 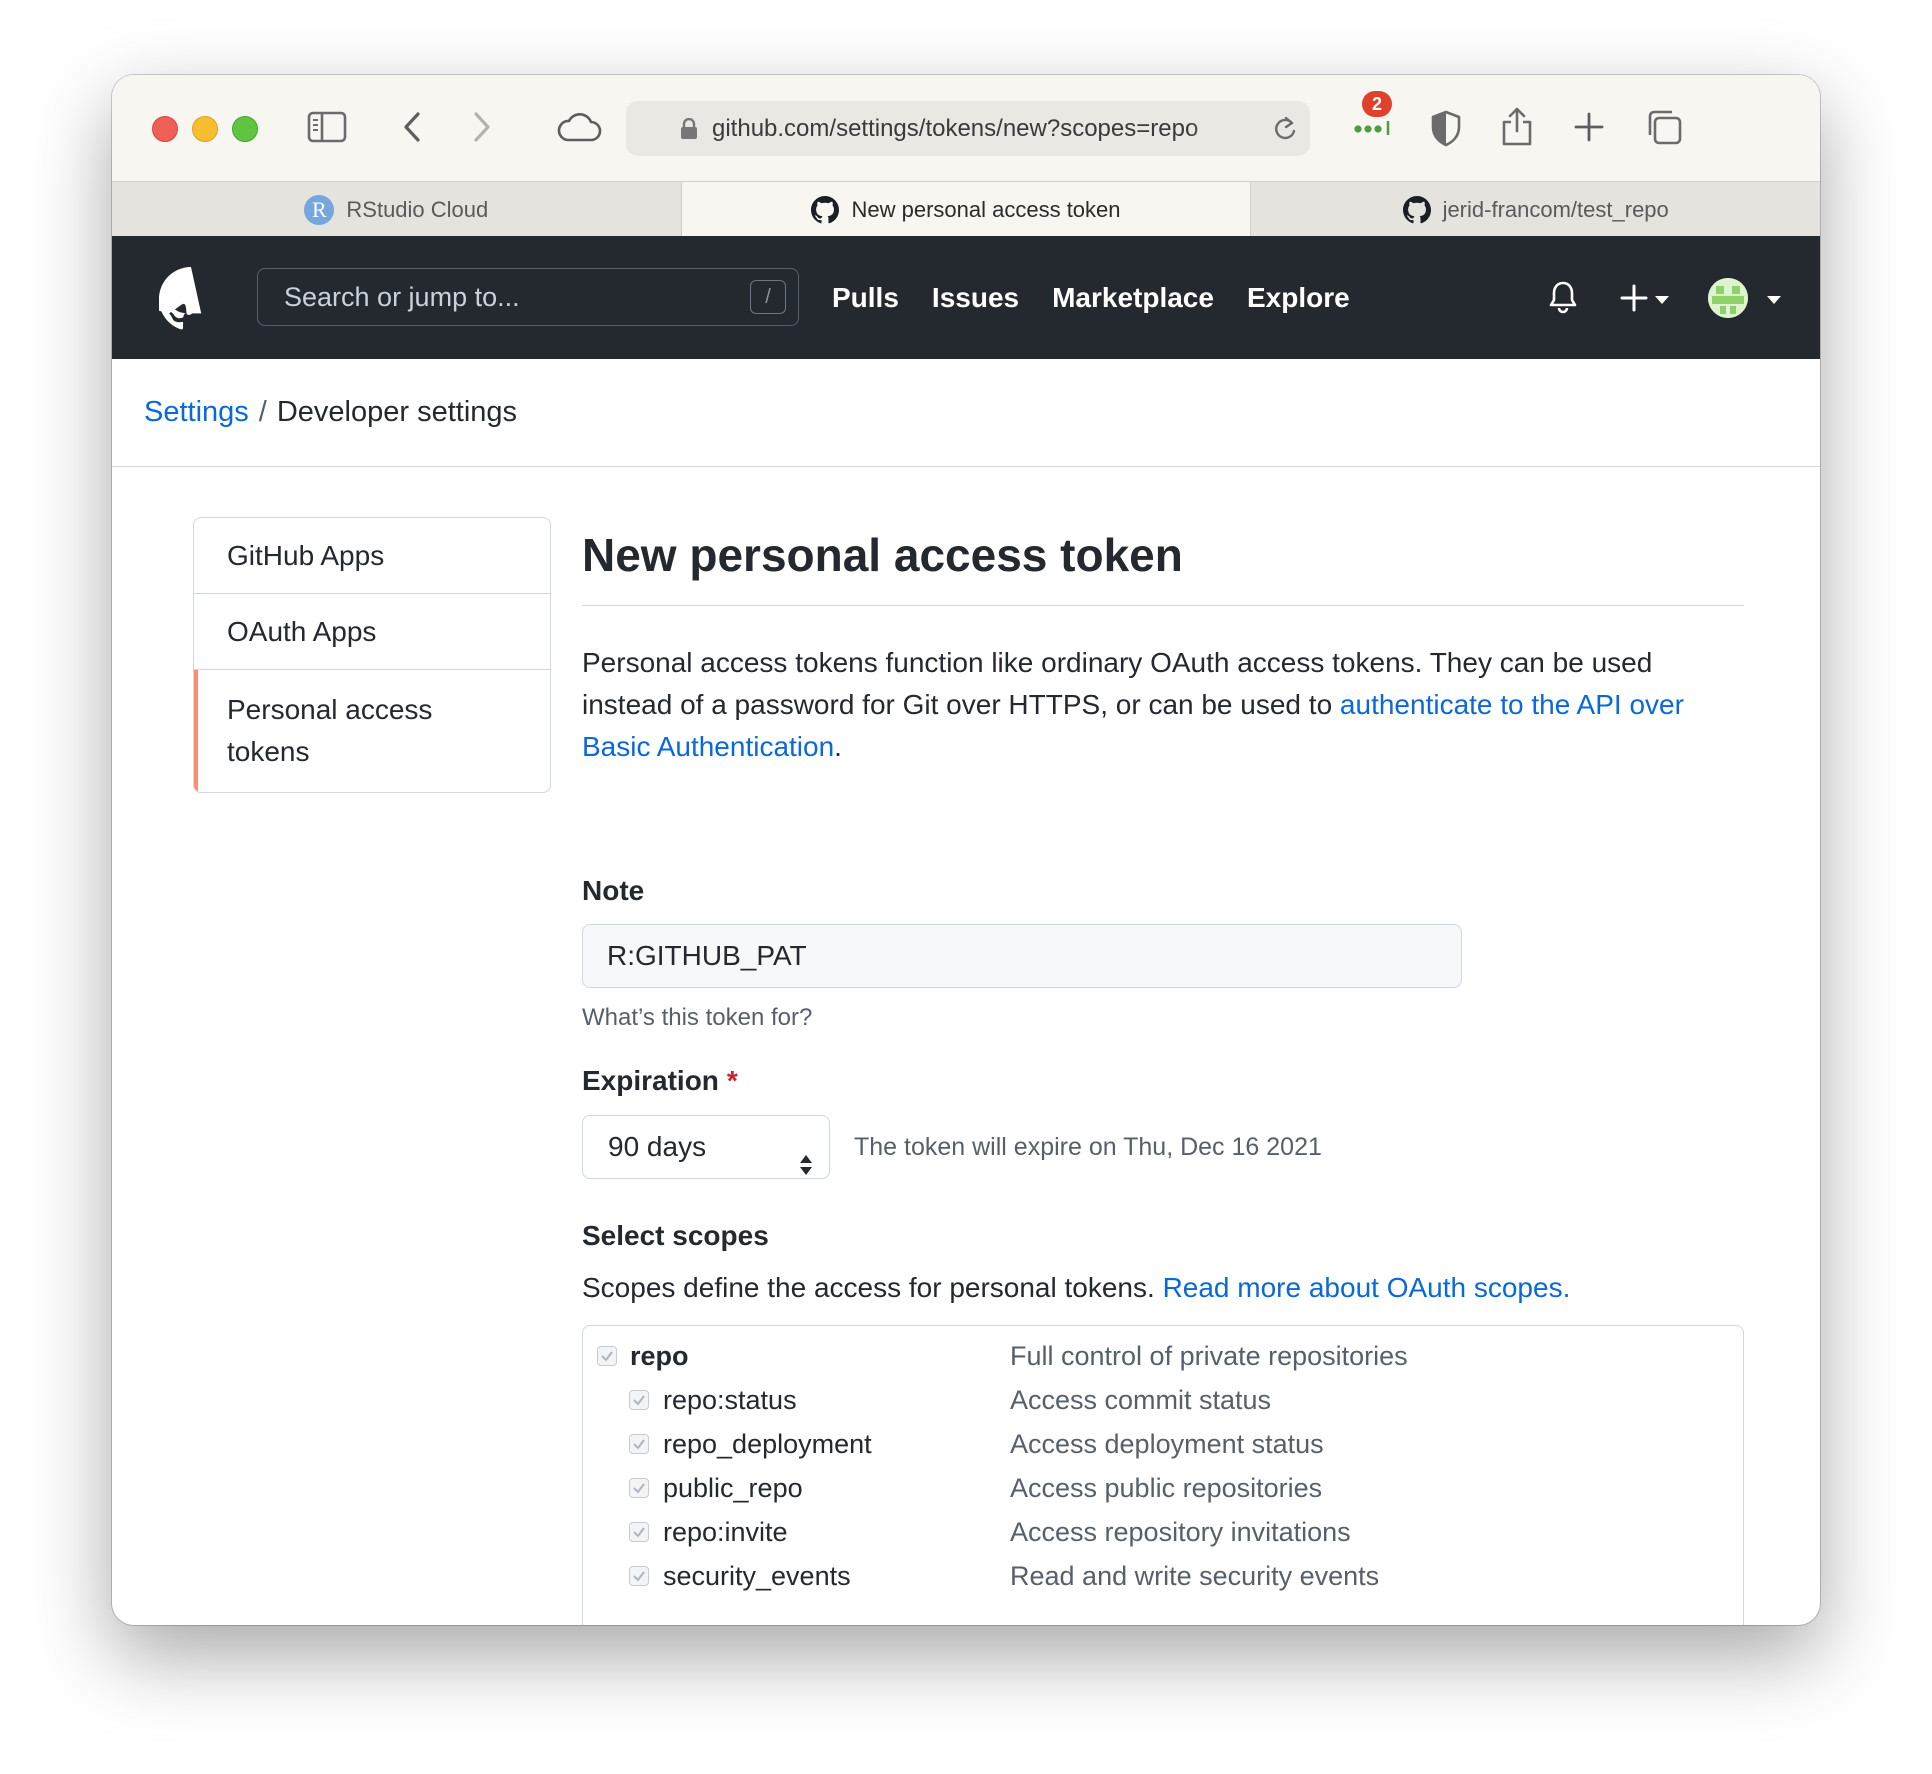 I want to click on minimize-window-button, so click(x=205, y=129).